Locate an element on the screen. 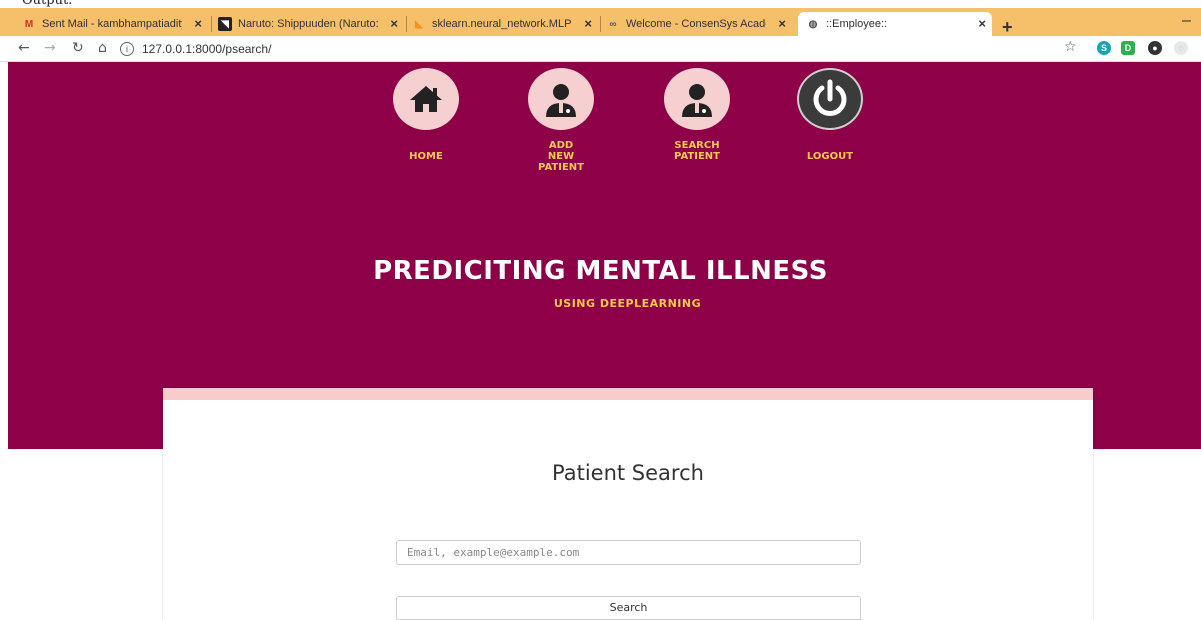 The width and height of the screenshot is (1201, 620). tab-naruto: ◥ Naruto: Shippuuden (Naruto: Shi × is located at coordinates (311, 24).